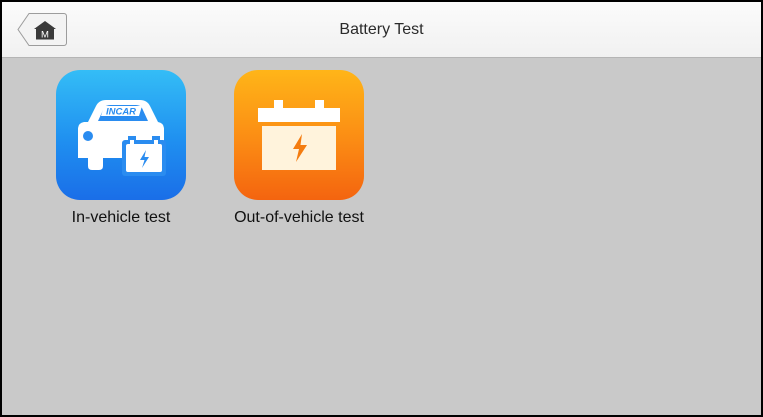  I want to click on car-battery-icon: INCAR, so click(121, 135).